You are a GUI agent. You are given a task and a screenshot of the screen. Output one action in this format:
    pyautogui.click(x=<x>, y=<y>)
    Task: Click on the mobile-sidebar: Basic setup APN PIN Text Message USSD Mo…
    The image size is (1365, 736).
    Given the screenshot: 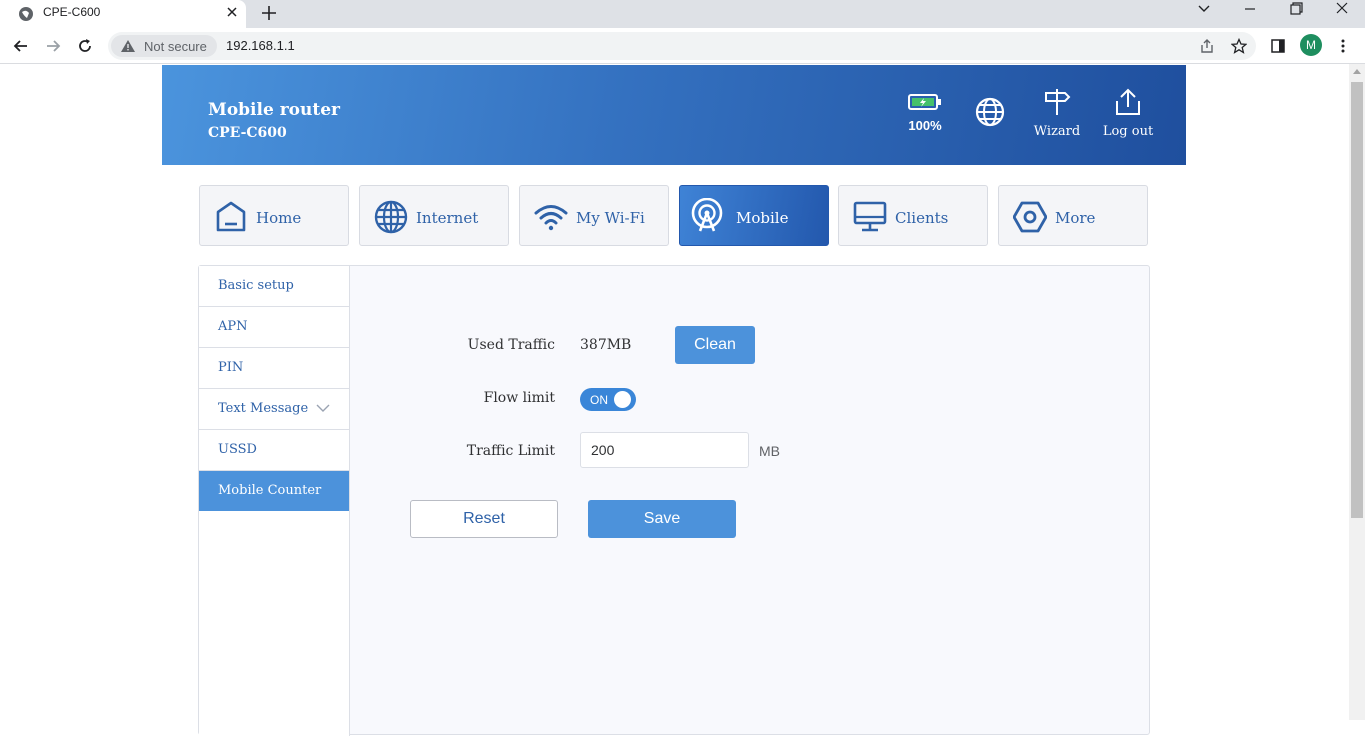 What is the action you would take?
    pyautogui.click(x=274, y=501)
    